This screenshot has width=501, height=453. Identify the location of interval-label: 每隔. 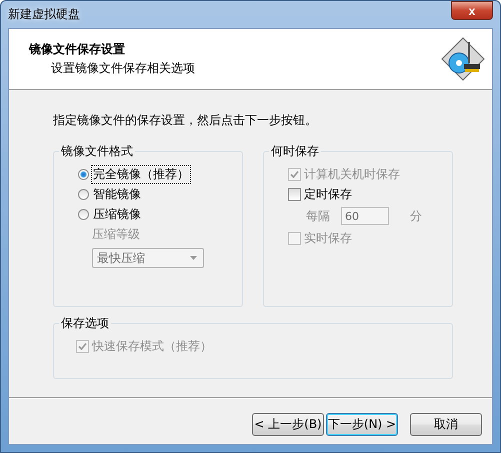
(318, 216).